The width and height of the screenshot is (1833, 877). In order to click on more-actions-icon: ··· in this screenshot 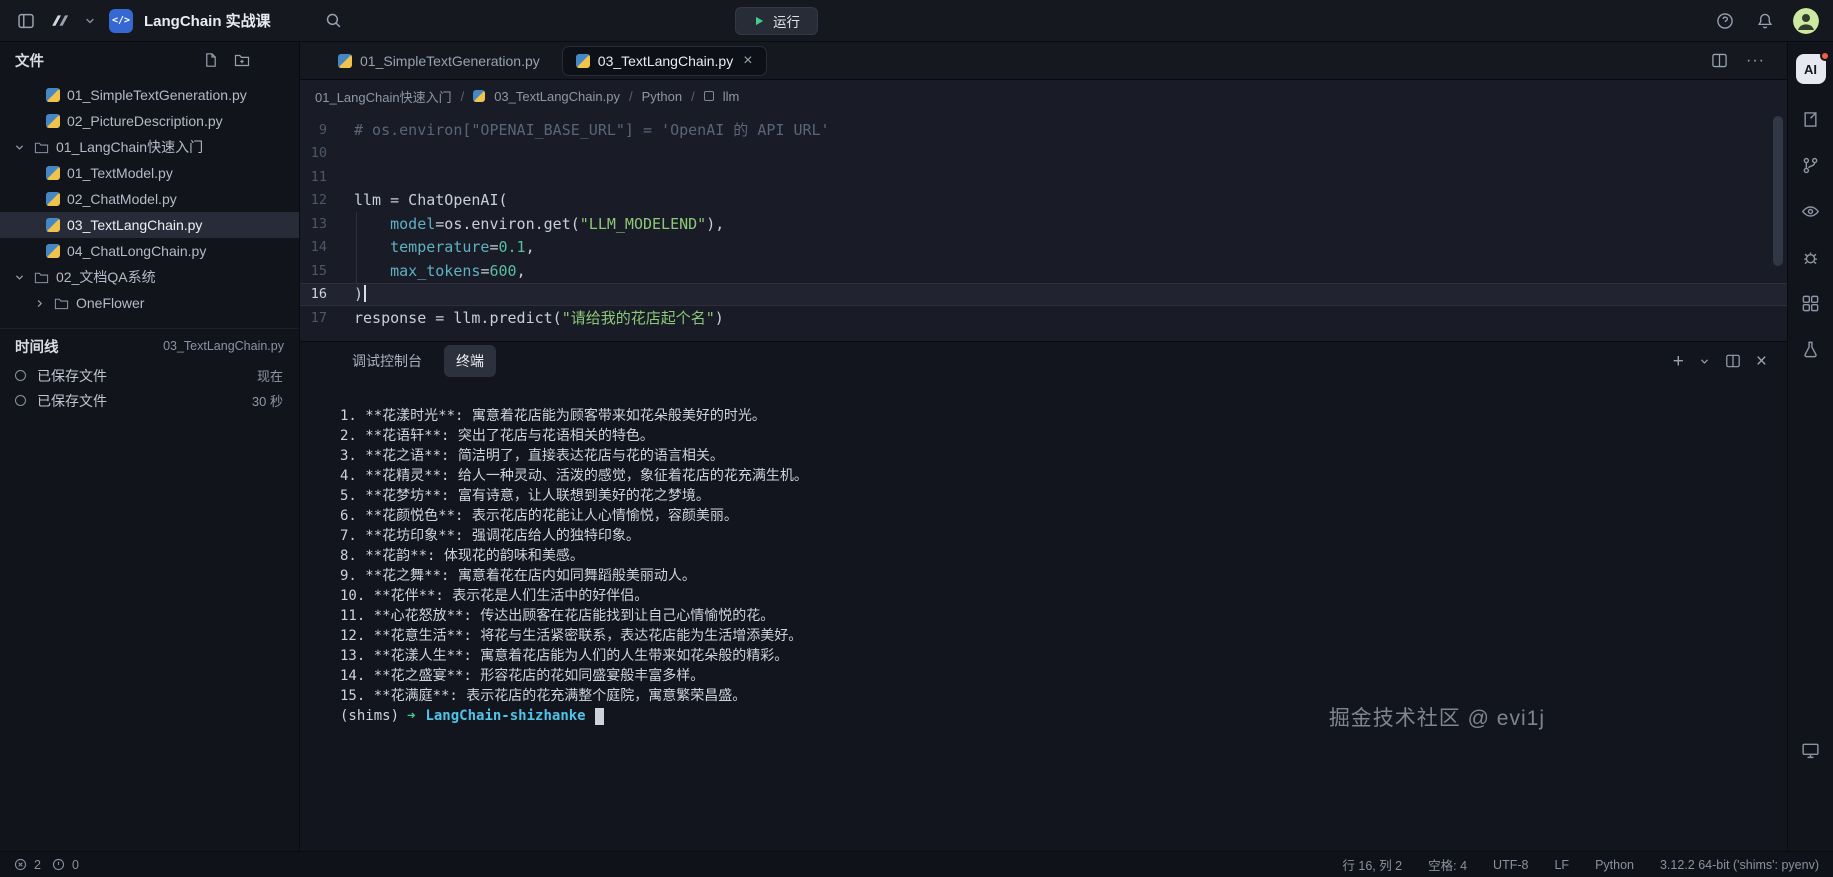, I will do `click(1755, 61)`.